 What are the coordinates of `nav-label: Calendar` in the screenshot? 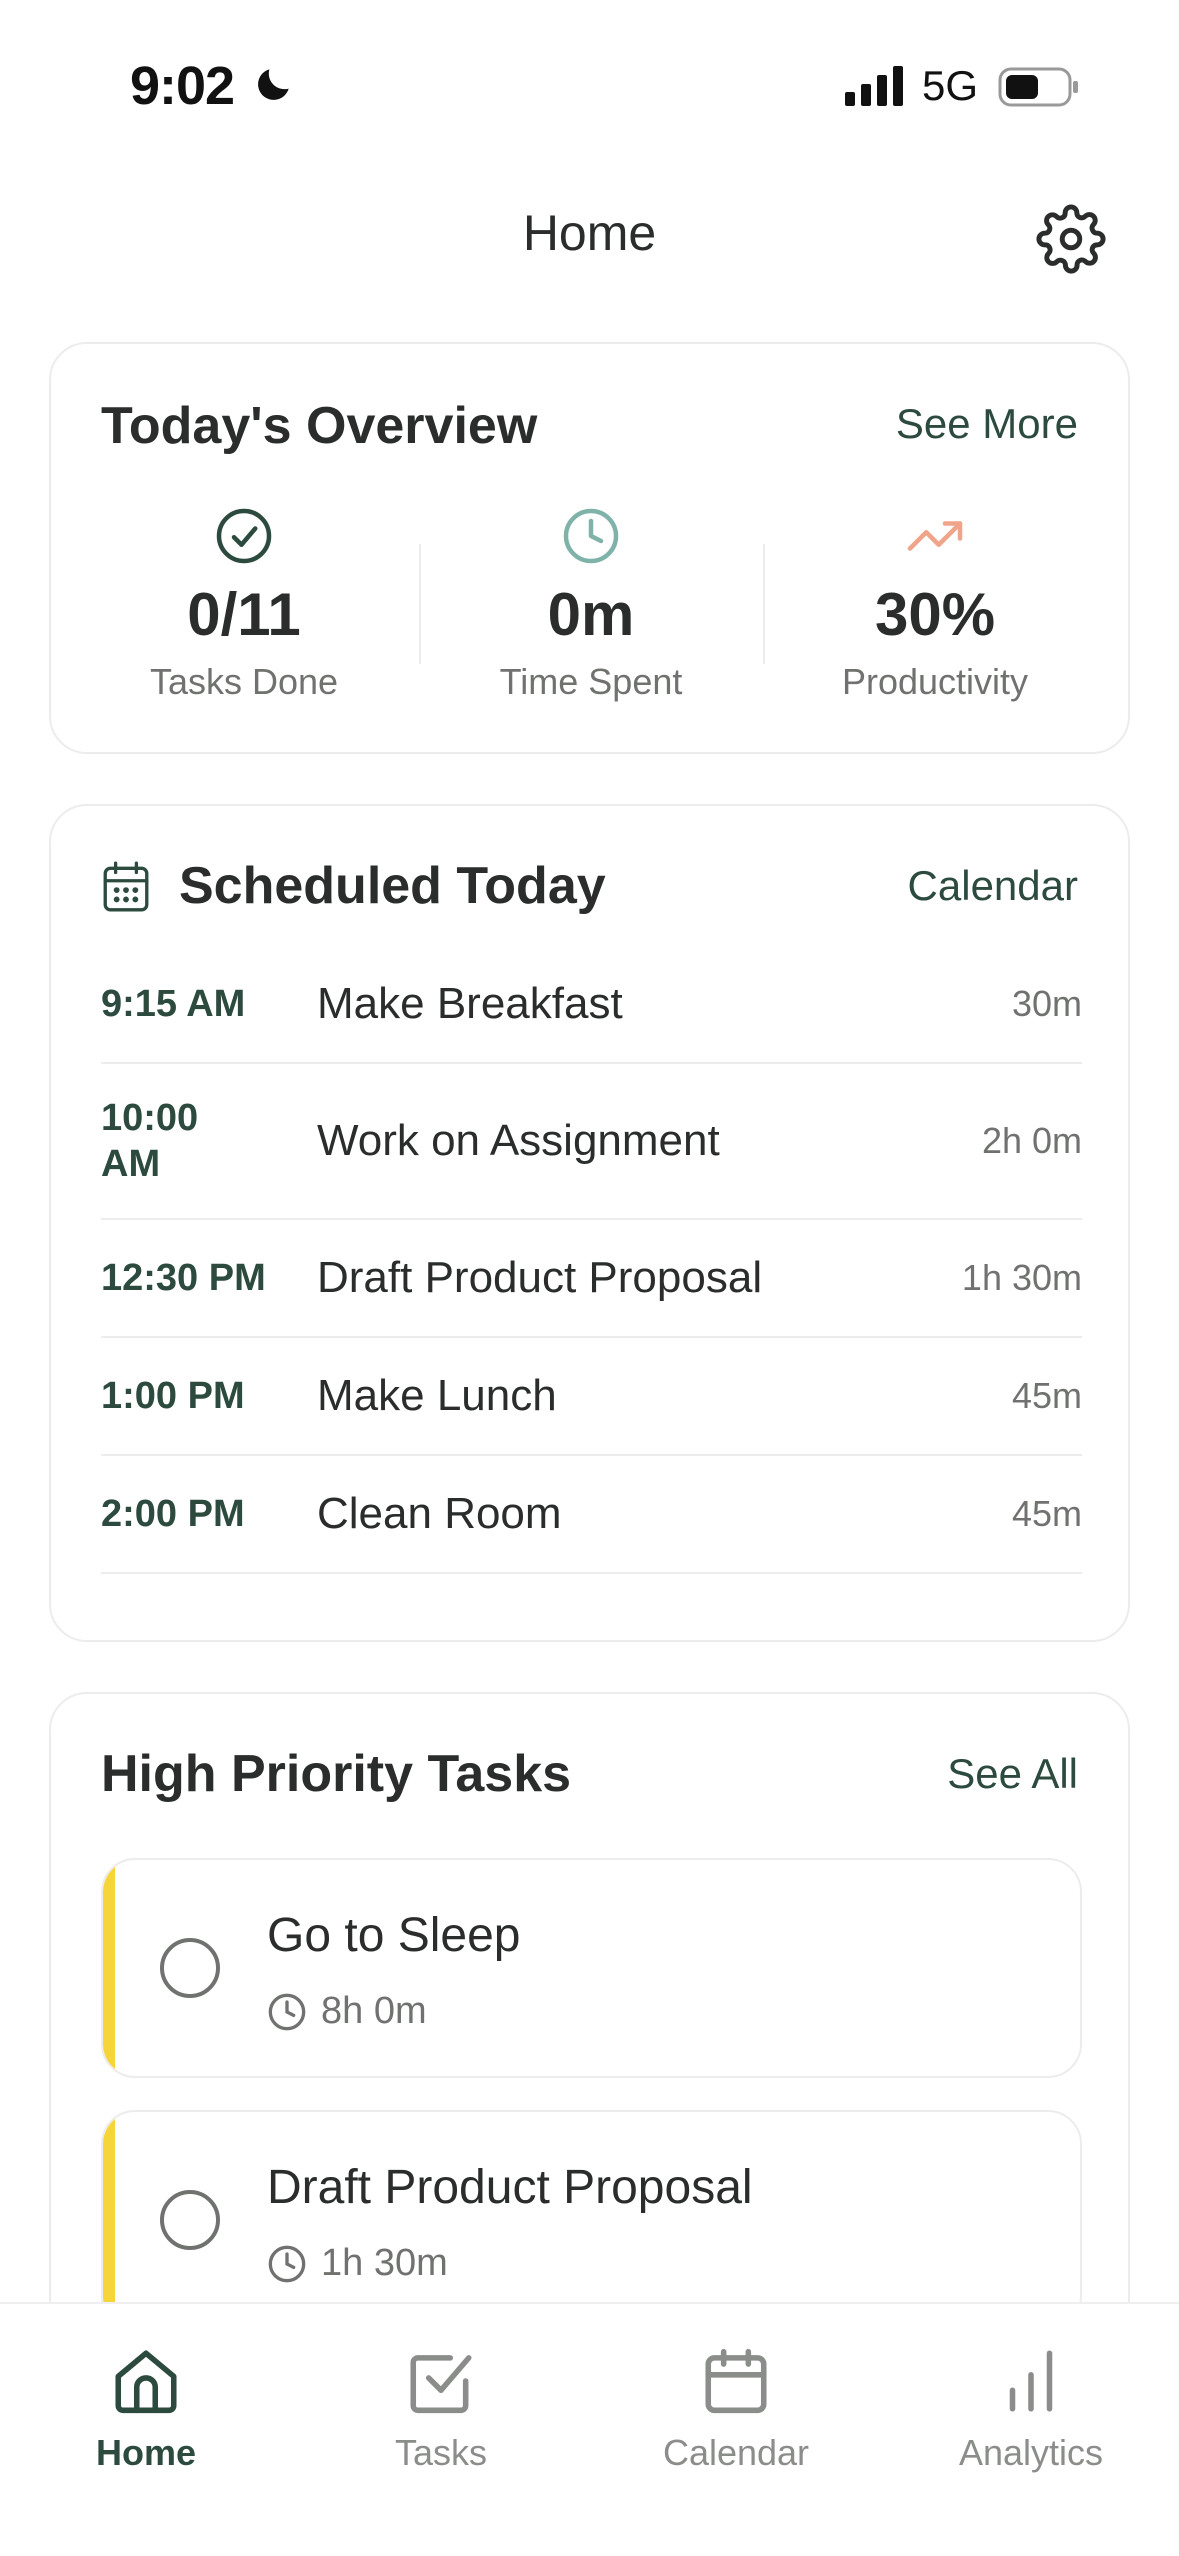 It's located at (736, 2452).